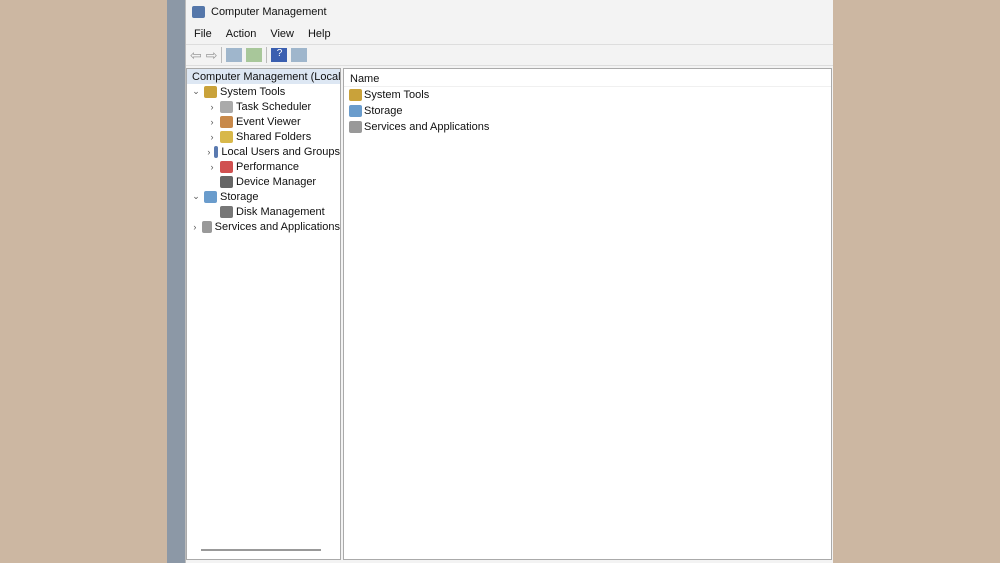  I want to click on tree-node: › Performance, so click(263, 166).